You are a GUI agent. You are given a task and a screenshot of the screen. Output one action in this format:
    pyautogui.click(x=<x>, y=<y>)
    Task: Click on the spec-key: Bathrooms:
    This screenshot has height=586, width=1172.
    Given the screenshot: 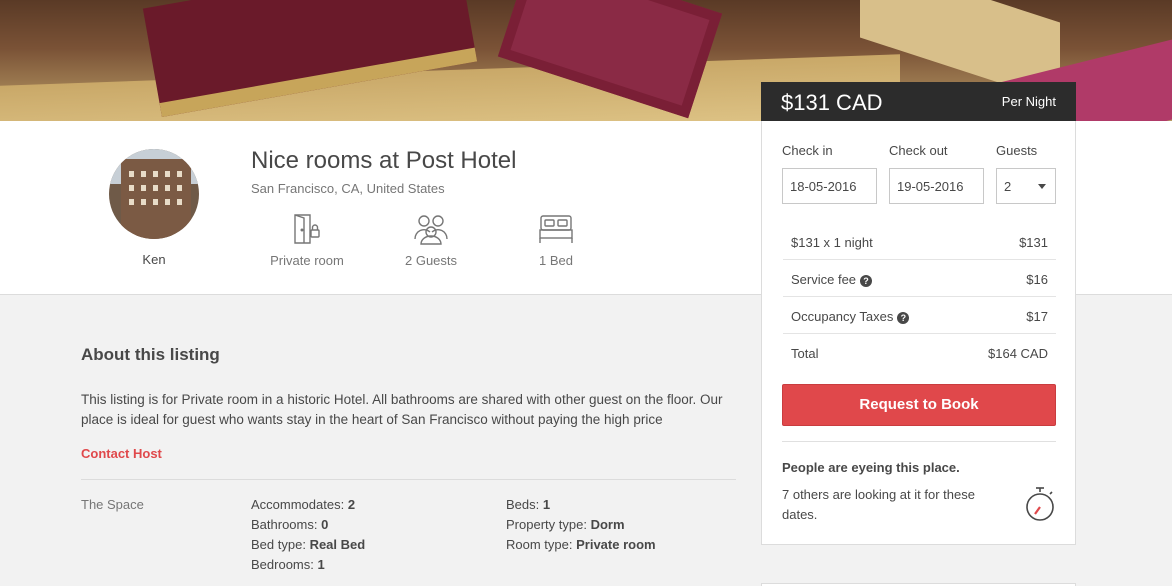 What is the action you would take?
    pyautogui.click(x=284, y=524)
    